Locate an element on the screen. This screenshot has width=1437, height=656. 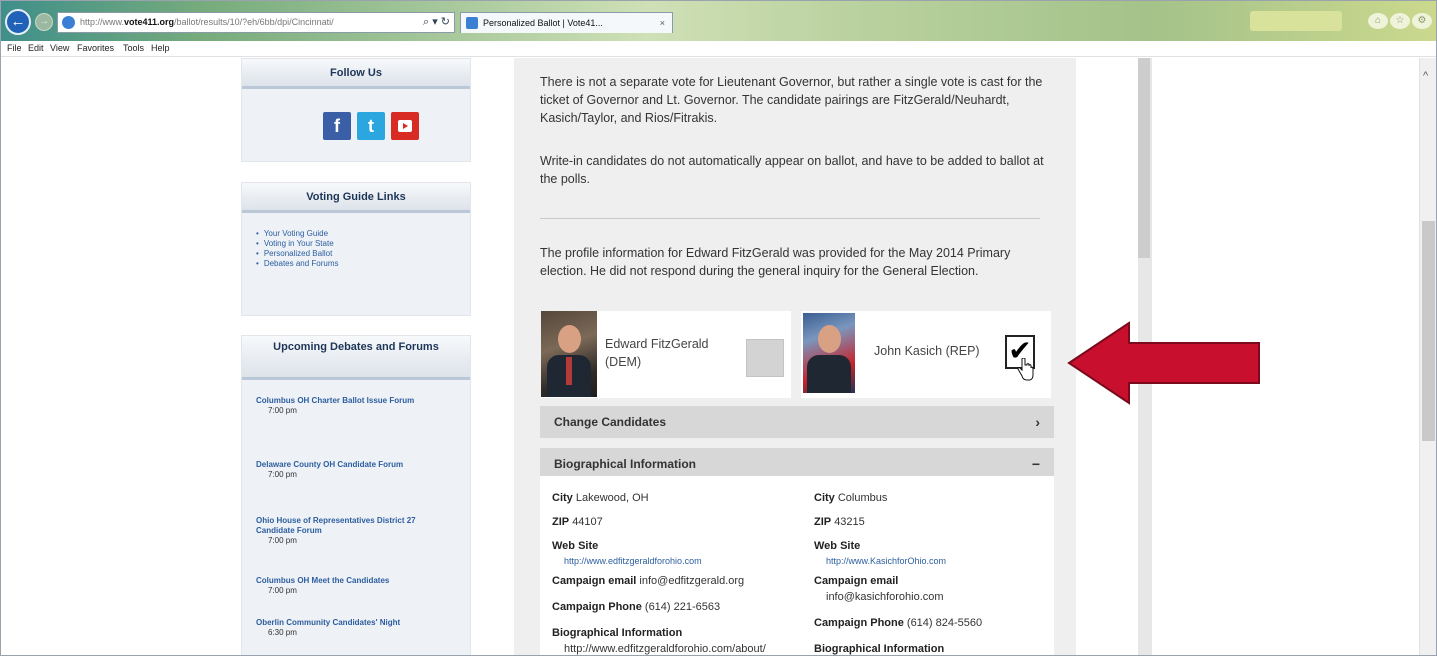
address-prefix: http://www. is located at coordinates (102, 22).